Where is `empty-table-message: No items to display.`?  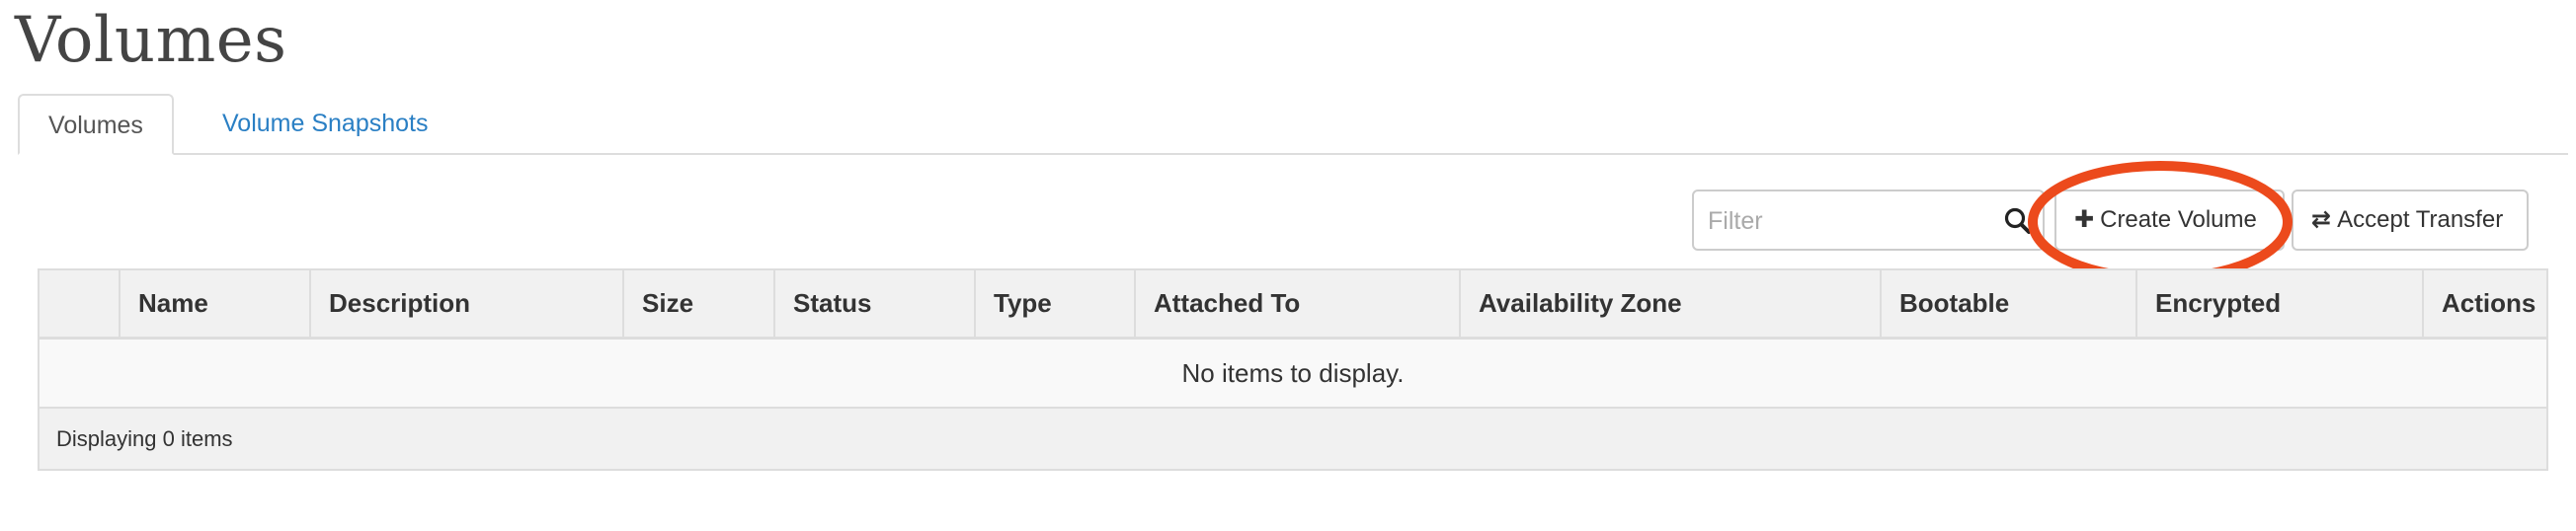
empty-table-message: No items to display. is located at coordinates (1293, 374).